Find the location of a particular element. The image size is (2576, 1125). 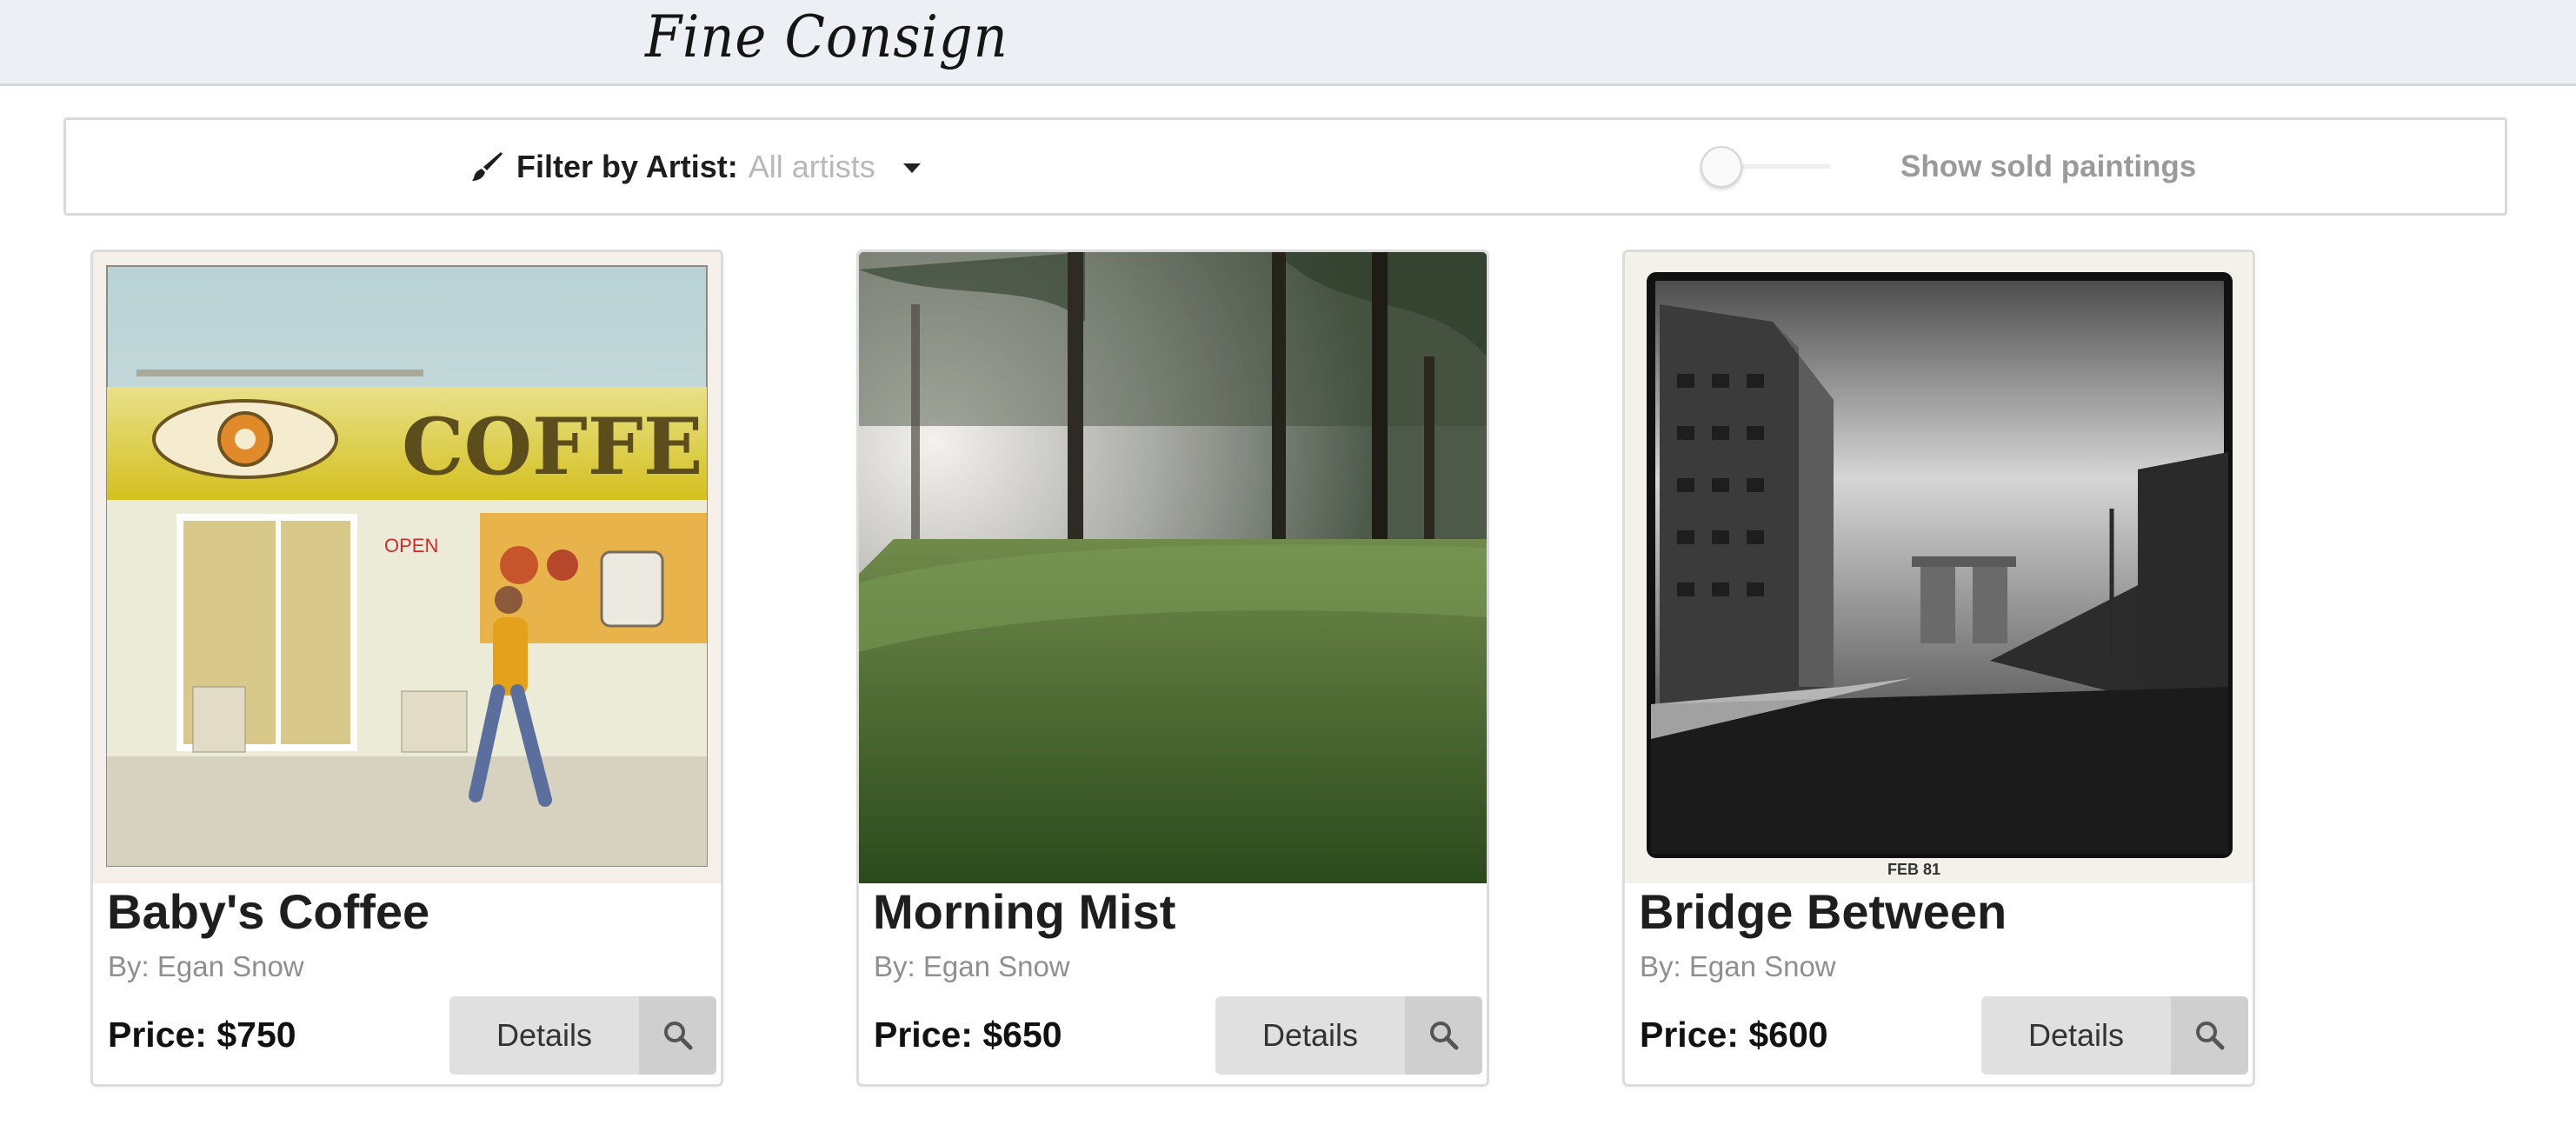

caret-down-icon is located at coordinates (911, 168).